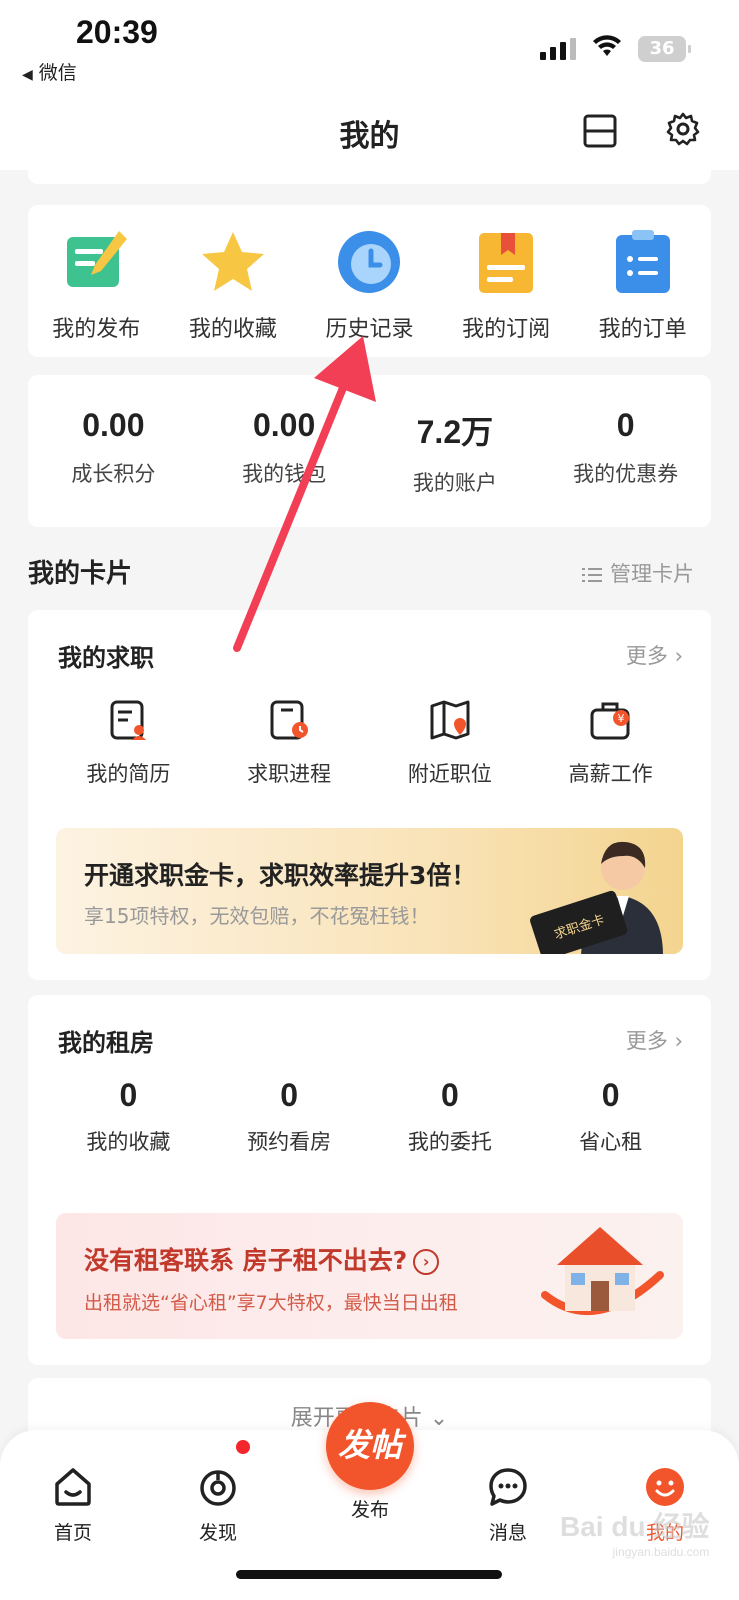  Describe the element at coordinates (280, 875) in the screenshot. I see `job-banner-title: 开通求职金卡，求职效率提升3倍！` at that location.